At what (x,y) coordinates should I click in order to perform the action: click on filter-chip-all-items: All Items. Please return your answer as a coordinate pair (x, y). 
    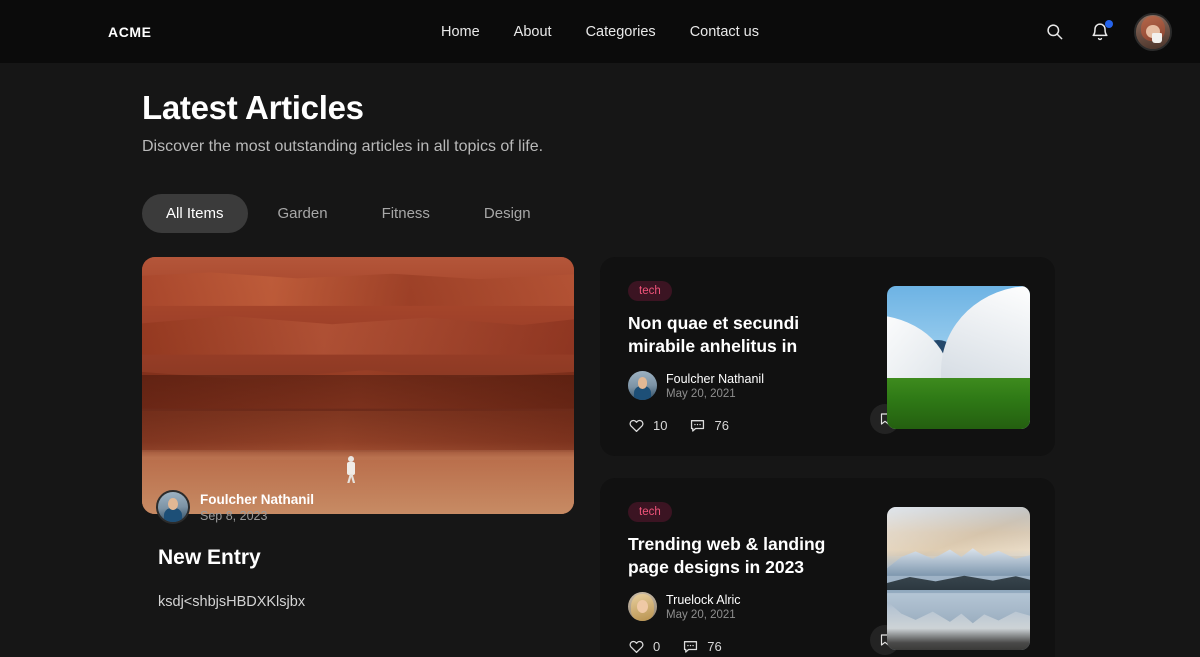
    Looking at the image, I should click on (195, 213).